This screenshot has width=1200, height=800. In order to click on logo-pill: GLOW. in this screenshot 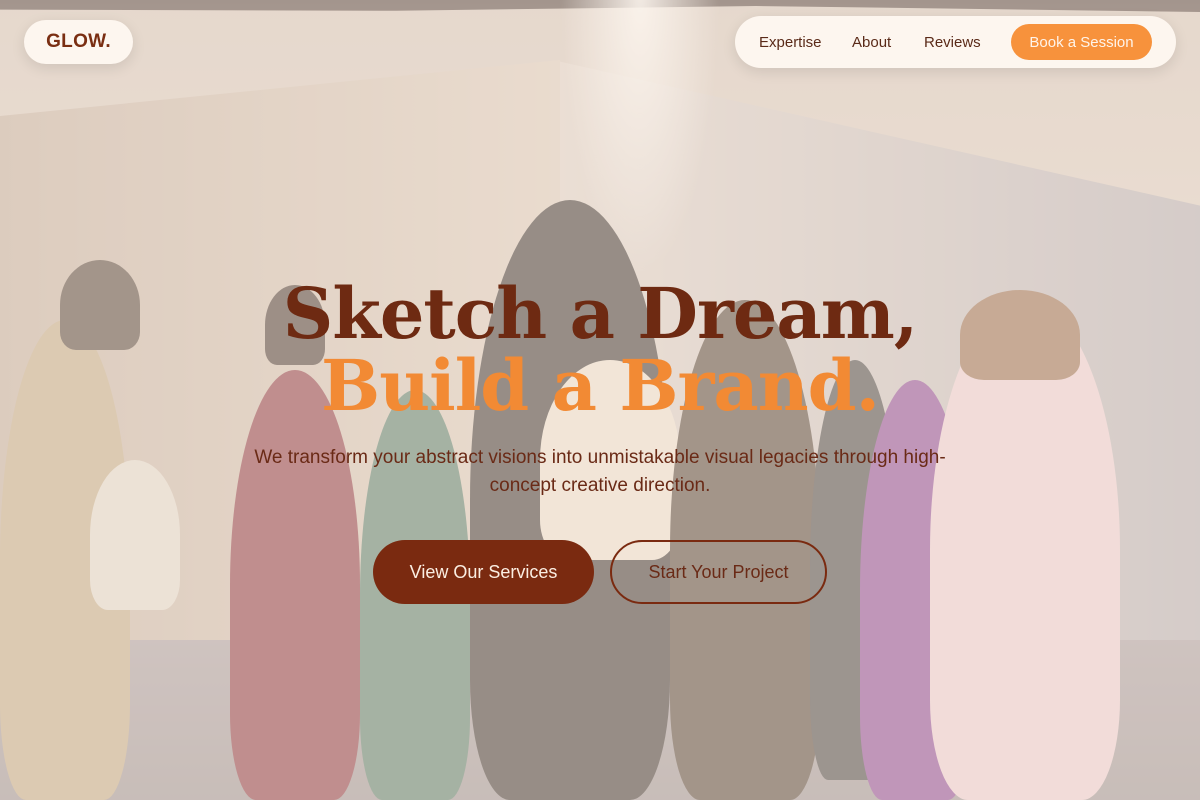, I will do `click(78, 42)`.